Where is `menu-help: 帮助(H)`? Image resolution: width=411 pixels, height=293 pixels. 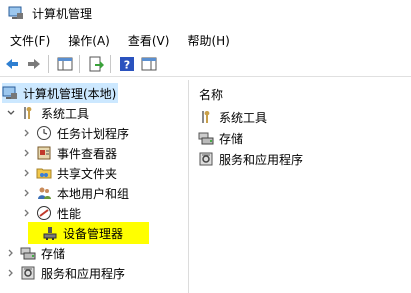
menu-help: 帮助(H) is located at coordinates (208, 40).